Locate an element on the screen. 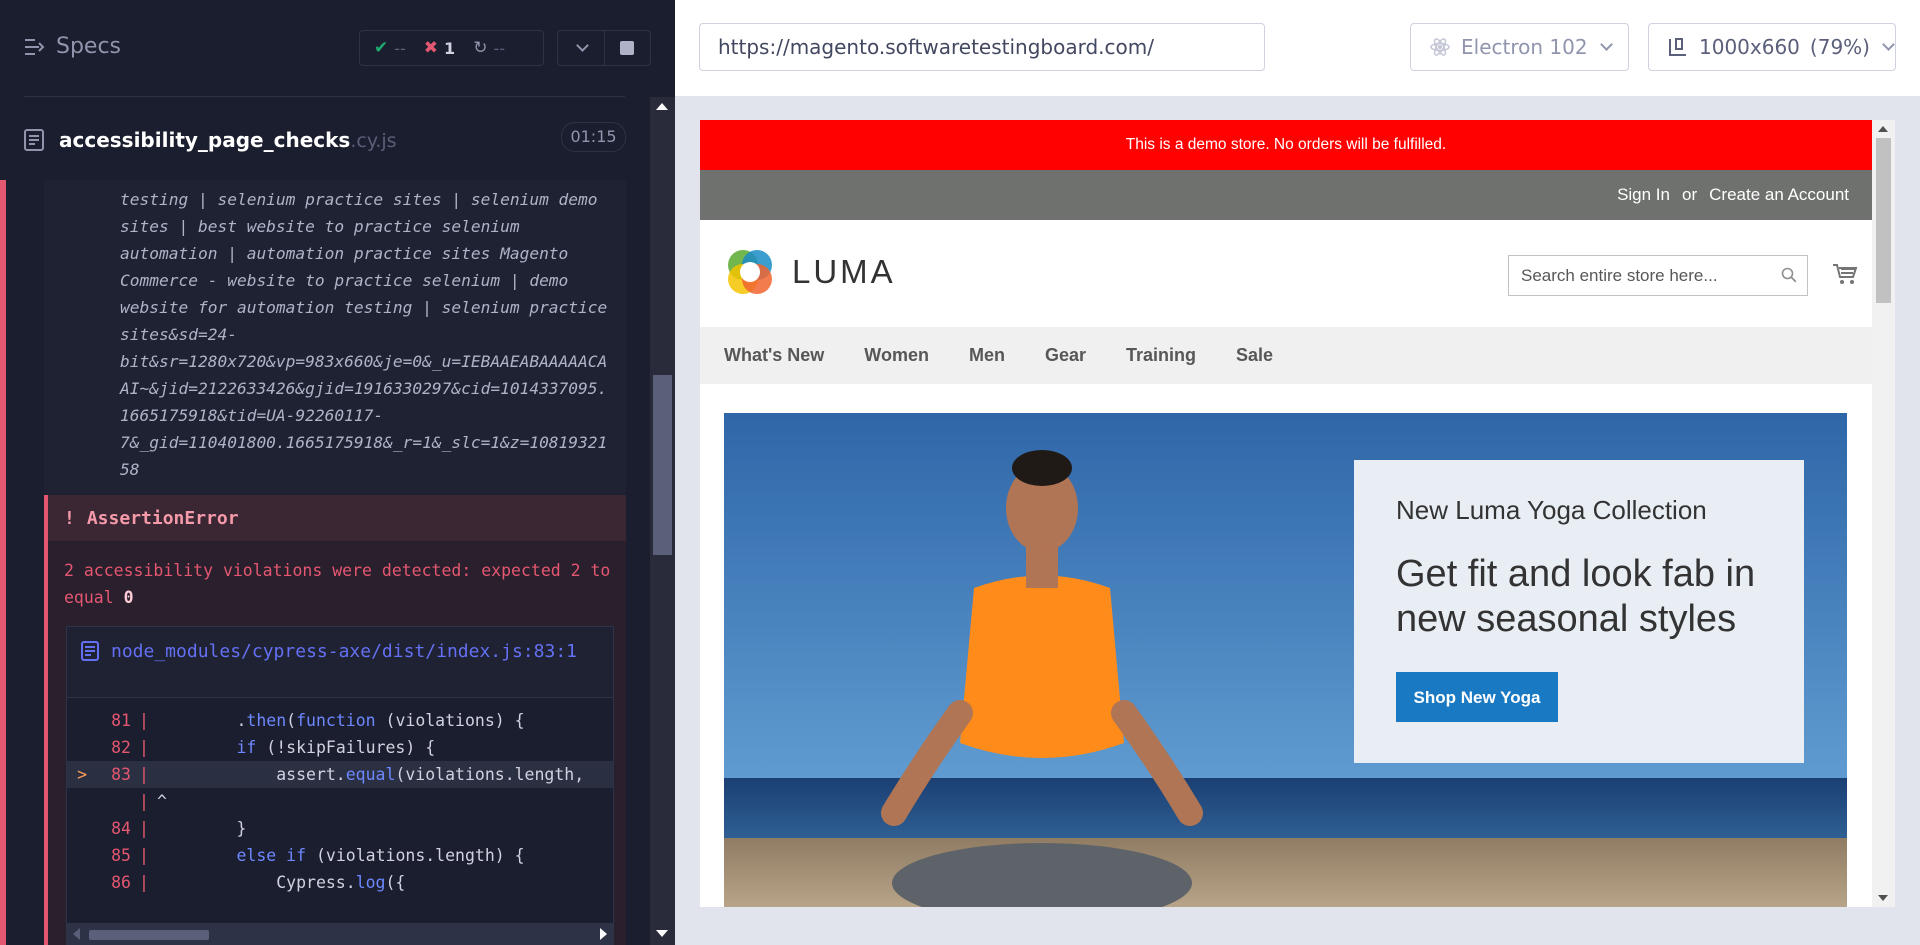  test-stats: ✔ -- ✖ 1 ↻ -- is located at coordinates (451, 48).